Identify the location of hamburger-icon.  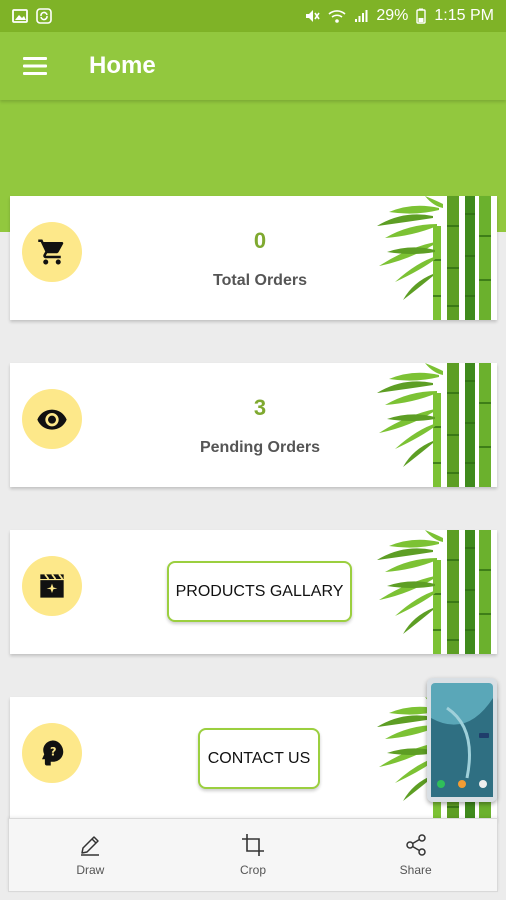
(35, 66).